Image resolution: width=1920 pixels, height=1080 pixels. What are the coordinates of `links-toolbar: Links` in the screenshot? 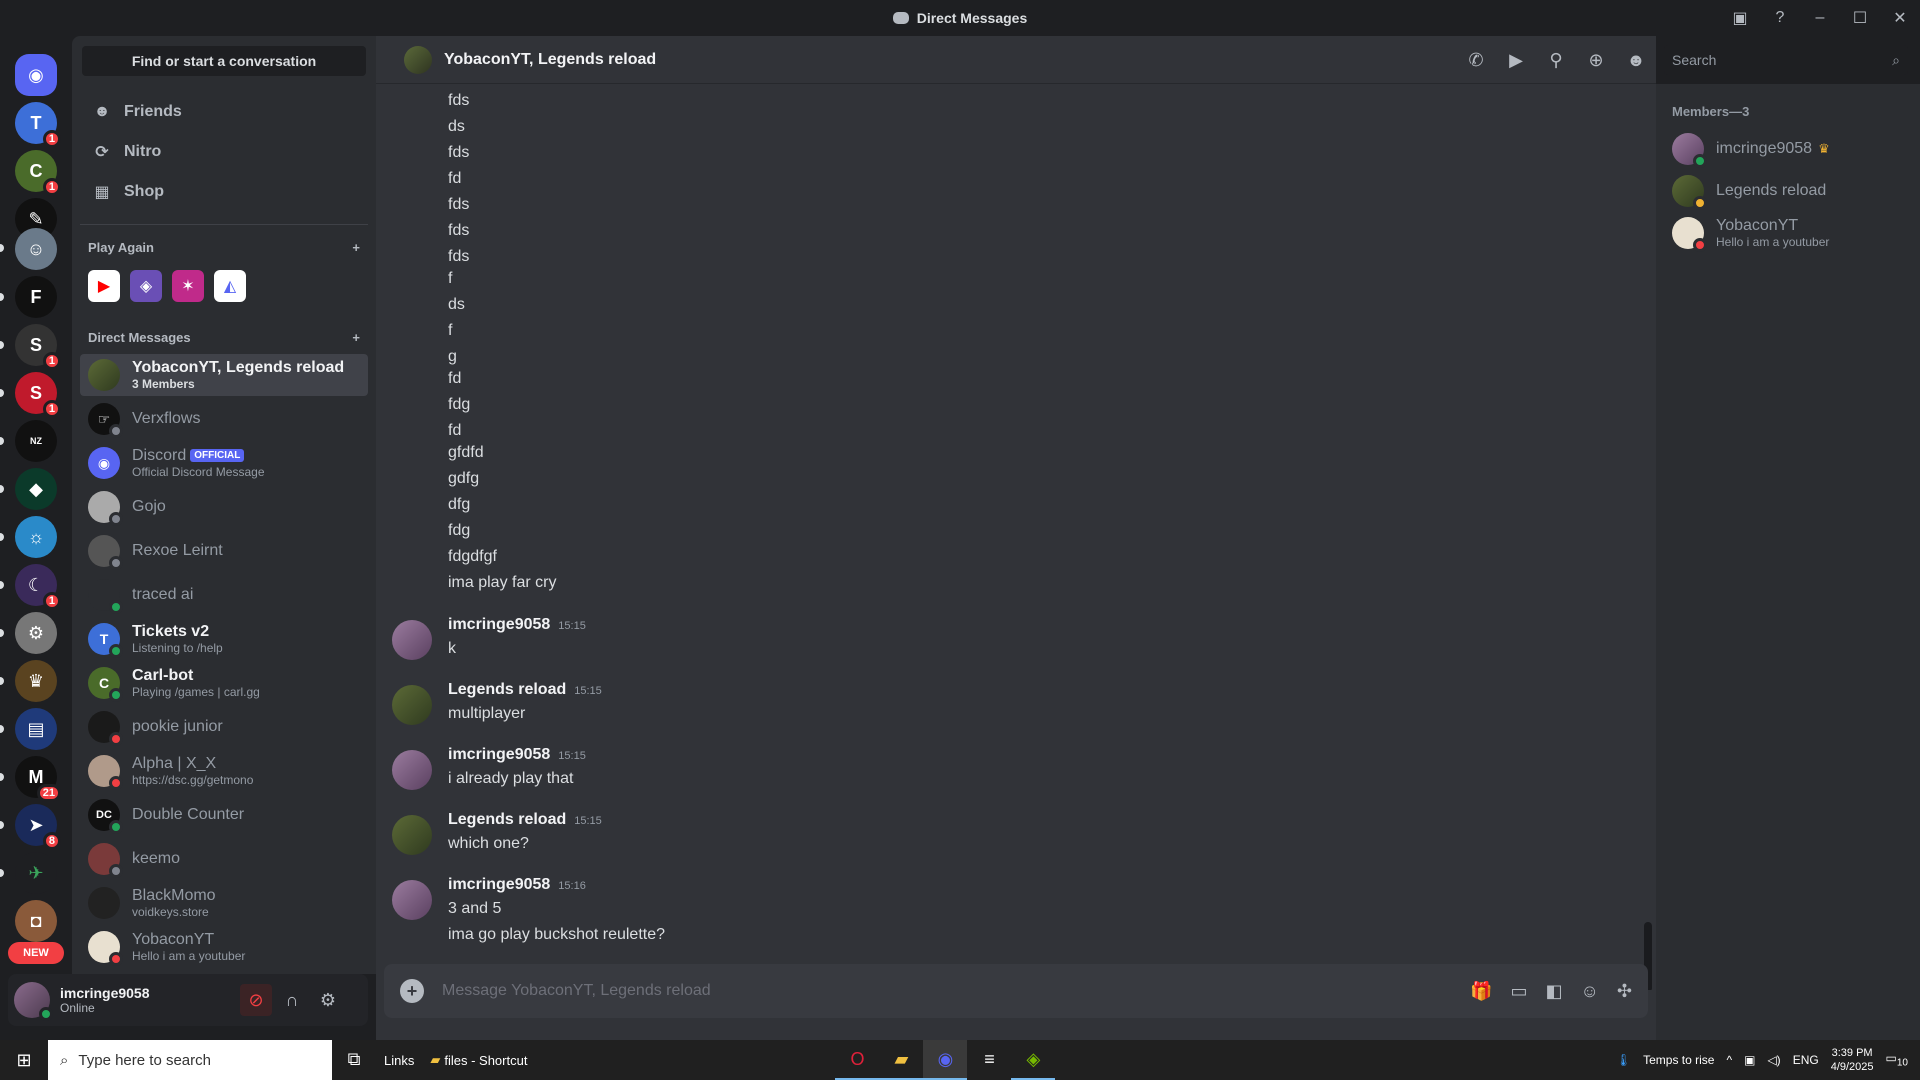 It's located at (399, 1060).